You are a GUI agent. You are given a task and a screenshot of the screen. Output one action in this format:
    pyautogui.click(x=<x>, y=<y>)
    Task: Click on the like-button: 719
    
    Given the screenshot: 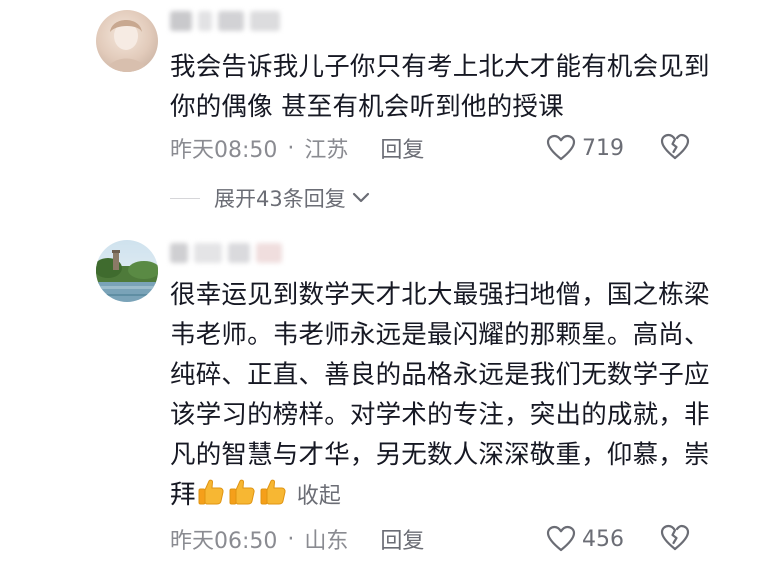 What is the action you would take?
    pyautogui.click(x=585, y=148)
    